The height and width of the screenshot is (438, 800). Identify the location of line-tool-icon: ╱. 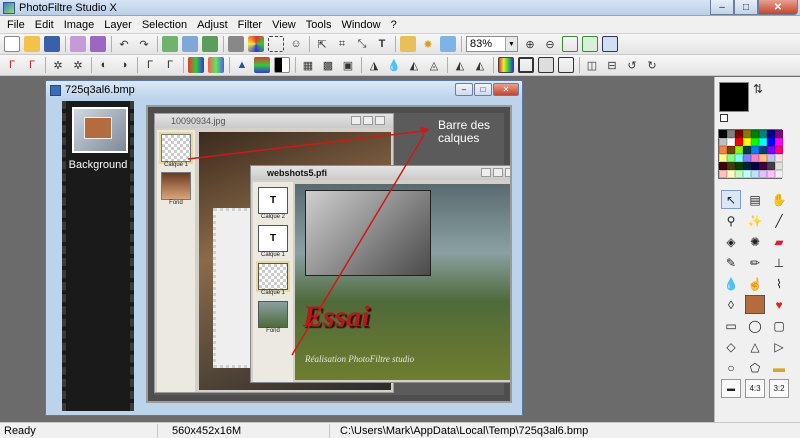
(779, 220).